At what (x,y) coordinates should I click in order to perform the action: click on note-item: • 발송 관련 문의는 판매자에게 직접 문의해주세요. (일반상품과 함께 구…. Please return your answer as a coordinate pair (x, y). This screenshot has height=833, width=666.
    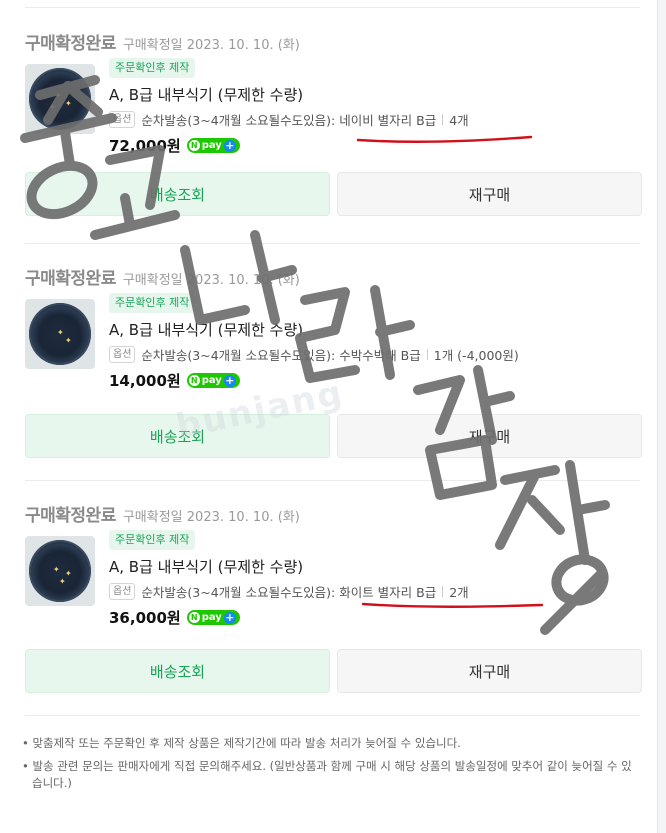
    Looking at the image, I should click on (327, 774).